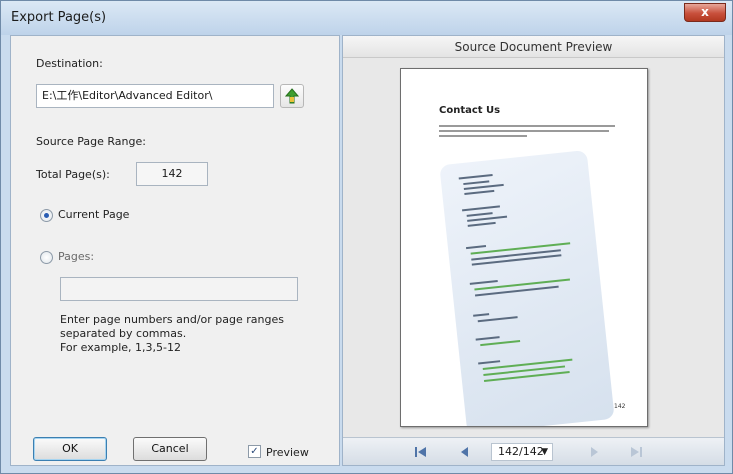 This screenshot has width=733, height=474. What do you see at coordinates (470, 110) in the screenshot?
I see `document-heading: Contact Us` at bounding box center [470, 110].